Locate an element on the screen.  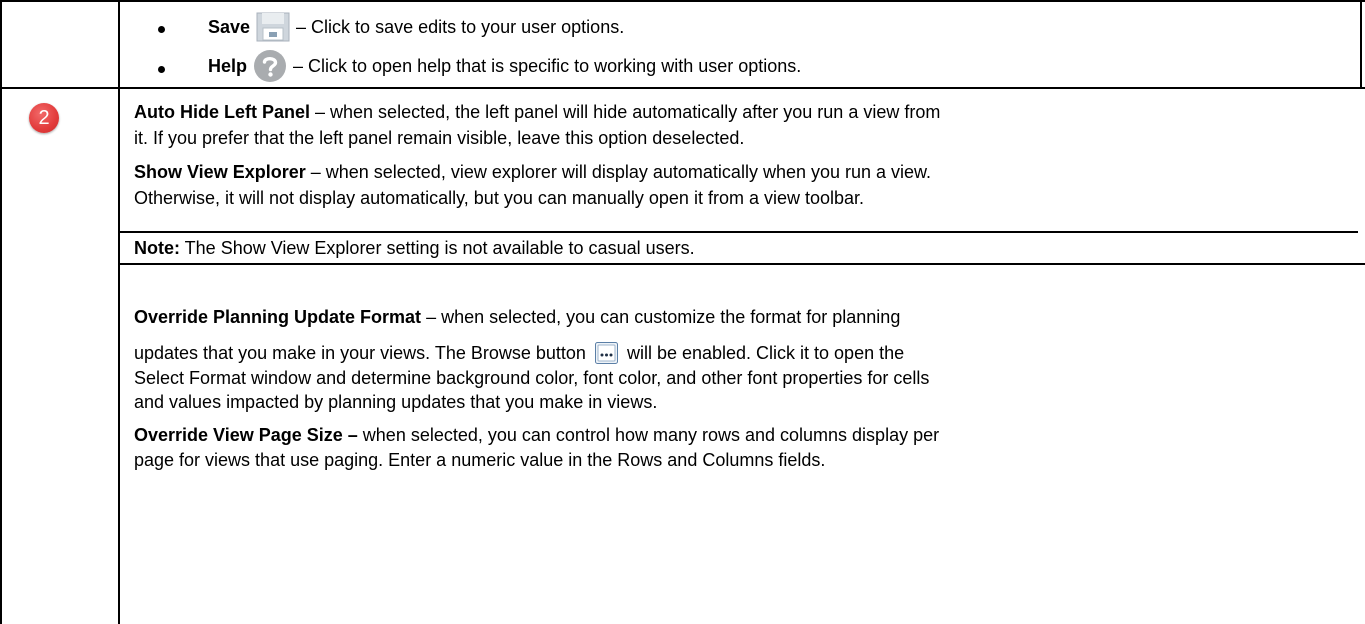
note-bottom-border is located at coordinates (742, 264).